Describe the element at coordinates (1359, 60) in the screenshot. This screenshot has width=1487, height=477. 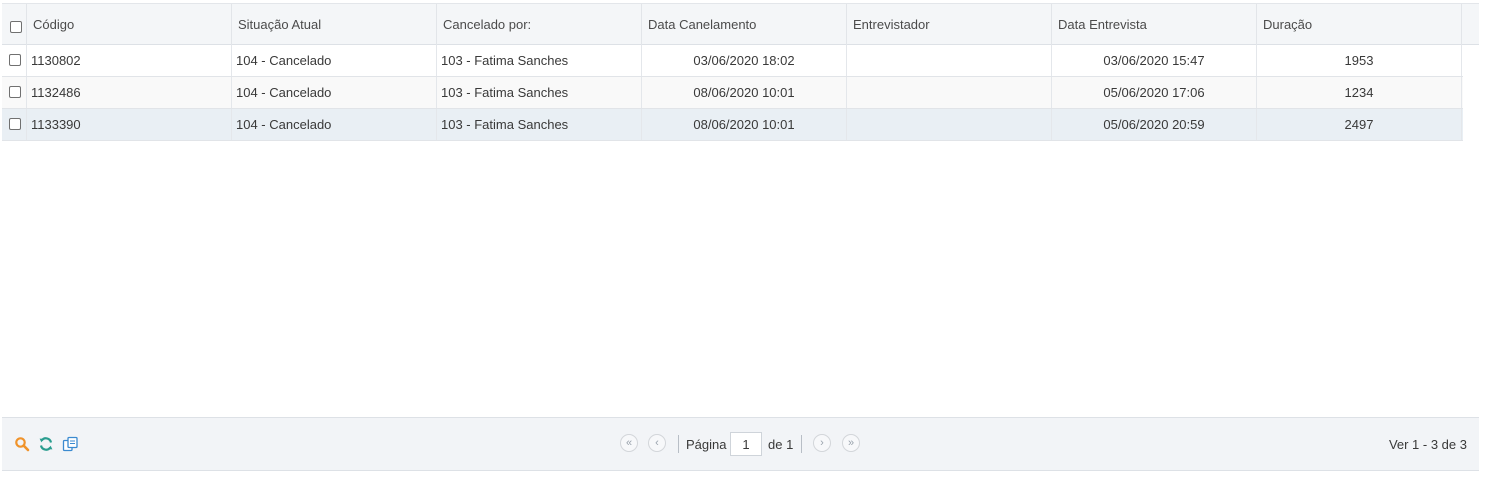
I see `cell-duracao: 1953` at that location.